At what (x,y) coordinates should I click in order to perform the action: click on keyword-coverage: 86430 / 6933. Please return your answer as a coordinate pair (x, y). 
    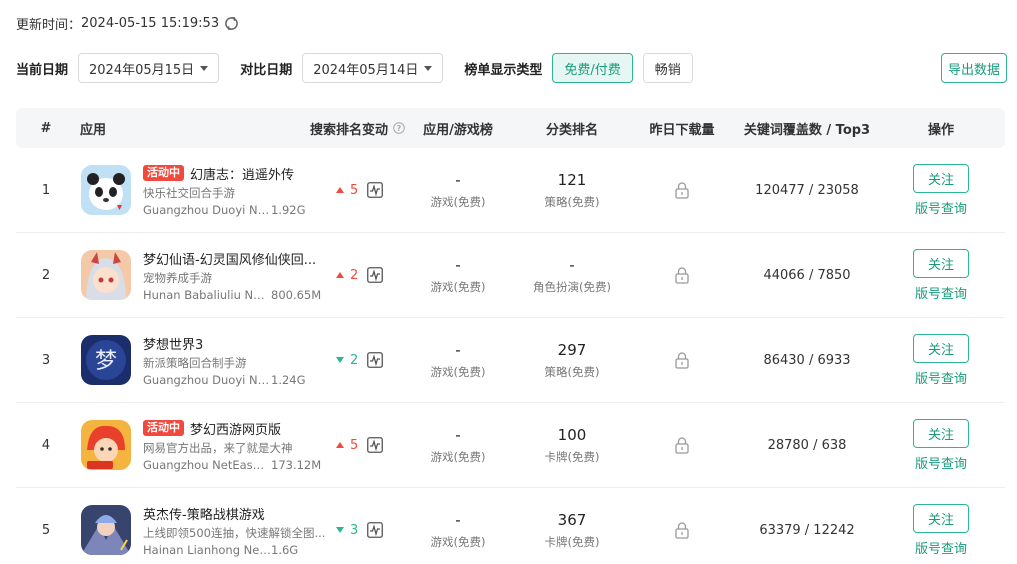
    Looking at the image, I should click on (807, 360).